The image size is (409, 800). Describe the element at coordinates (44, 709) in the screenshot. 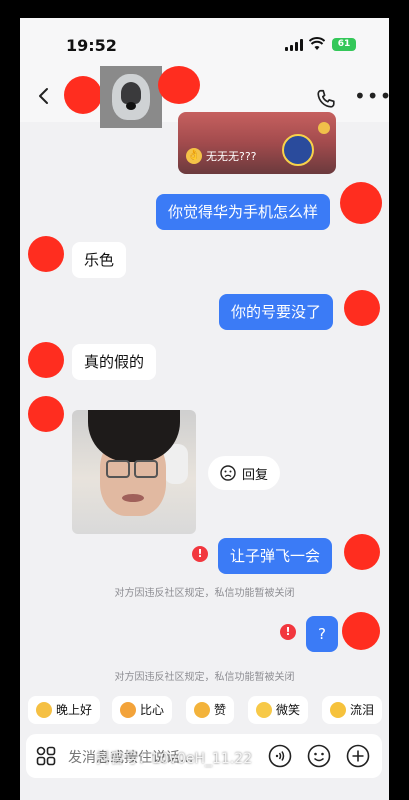

I see `star-emoji-icon` at that location.